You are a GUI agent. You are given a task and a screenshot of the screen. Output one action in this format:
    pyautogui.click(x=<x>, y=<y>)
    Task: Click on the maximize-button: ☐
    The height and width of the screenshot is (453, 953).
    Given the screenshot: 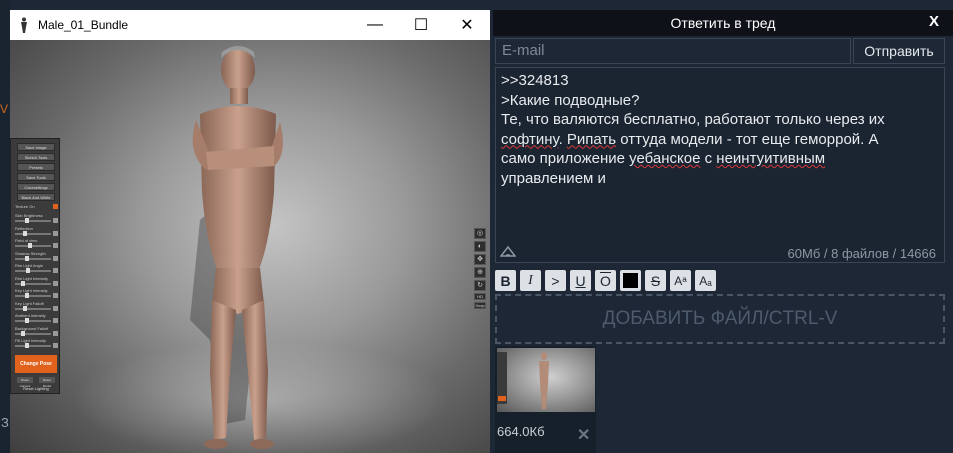 What is the action you would take?
    pyautogui.click(x=421, y=25)
    